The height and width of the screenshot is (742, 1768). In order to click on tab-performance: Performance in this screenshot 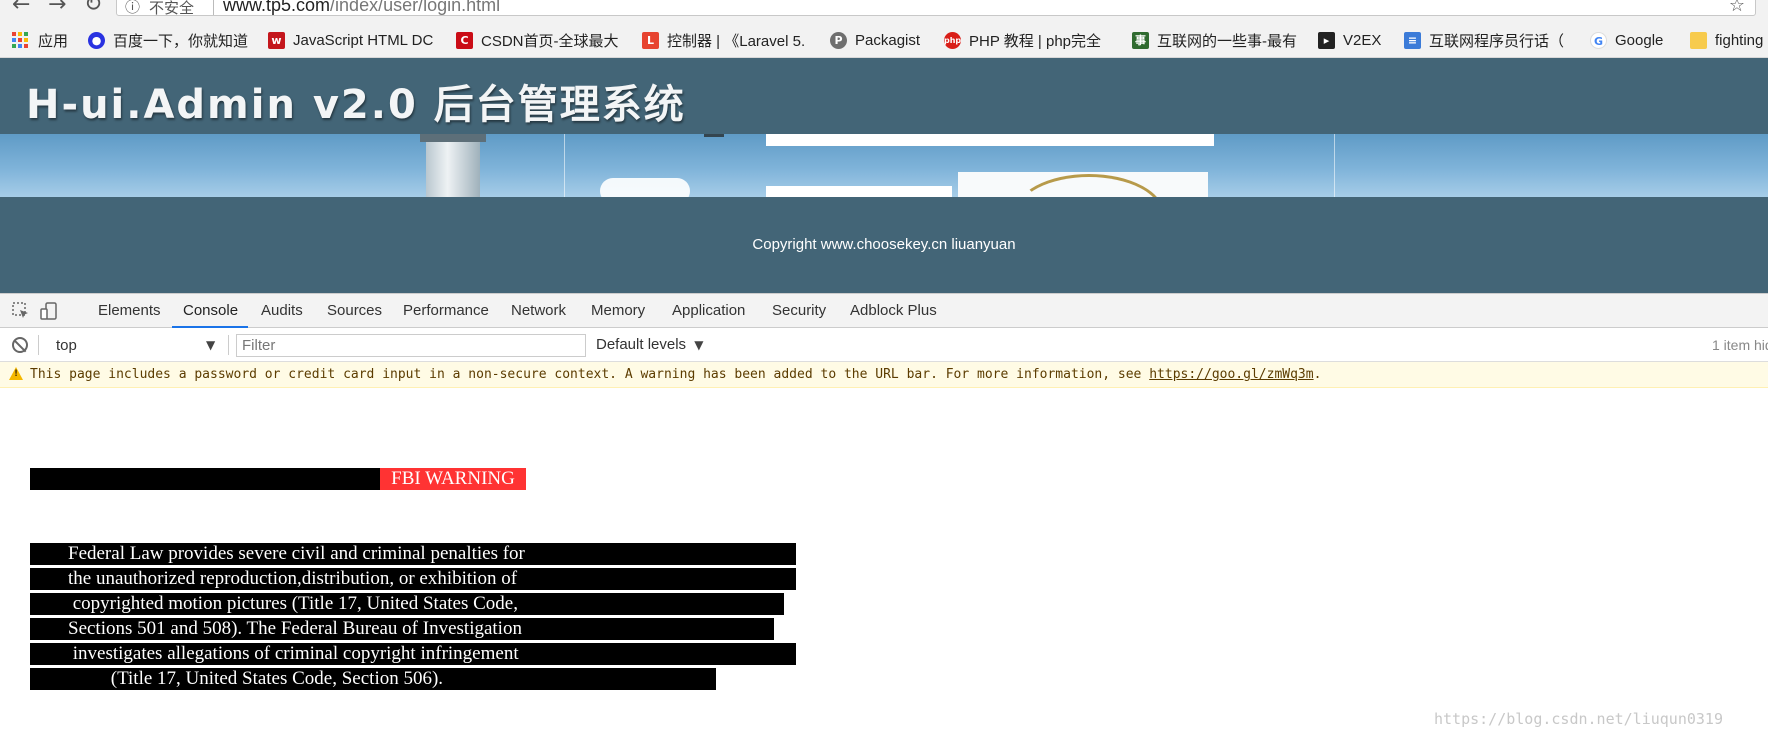, I will do `click(446, 310)`.